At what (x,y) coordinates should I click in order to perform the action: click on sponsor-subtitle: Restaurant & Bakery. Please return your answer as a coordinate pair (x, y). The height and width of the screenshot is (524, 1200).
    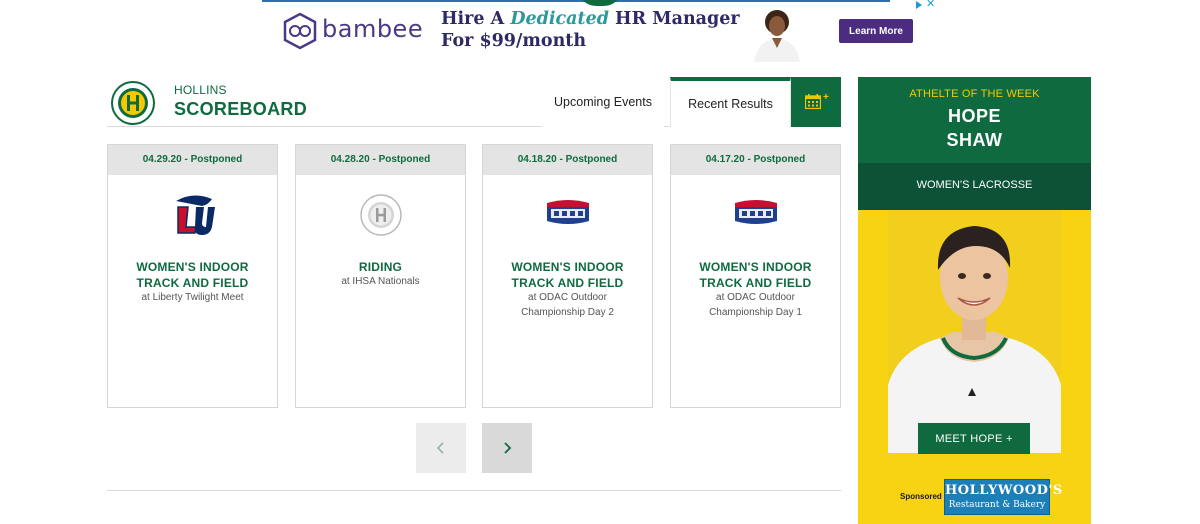
    Looking at the image, I should click on (997, 505).